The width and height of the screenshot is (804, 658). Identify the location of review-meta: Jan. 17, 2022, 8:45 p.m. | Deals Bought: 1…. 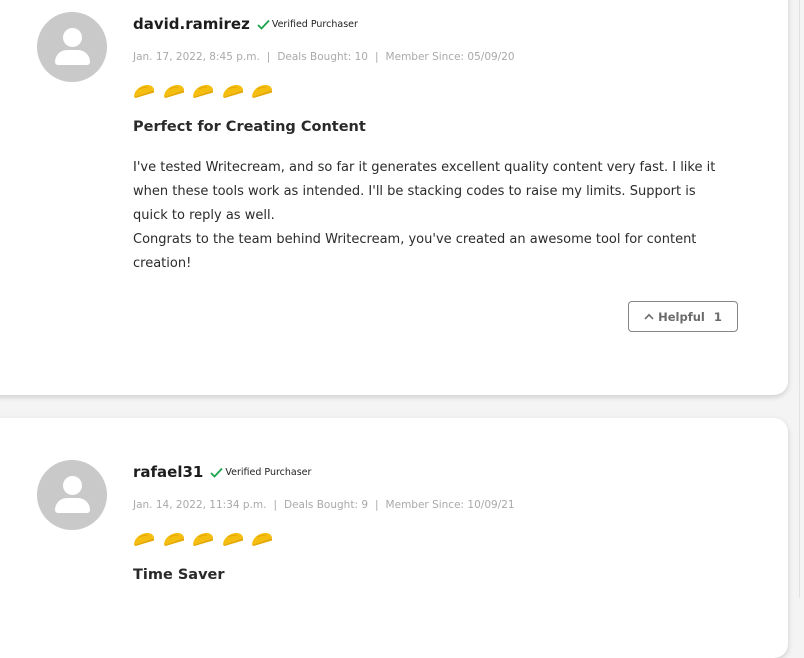
(324, 57).